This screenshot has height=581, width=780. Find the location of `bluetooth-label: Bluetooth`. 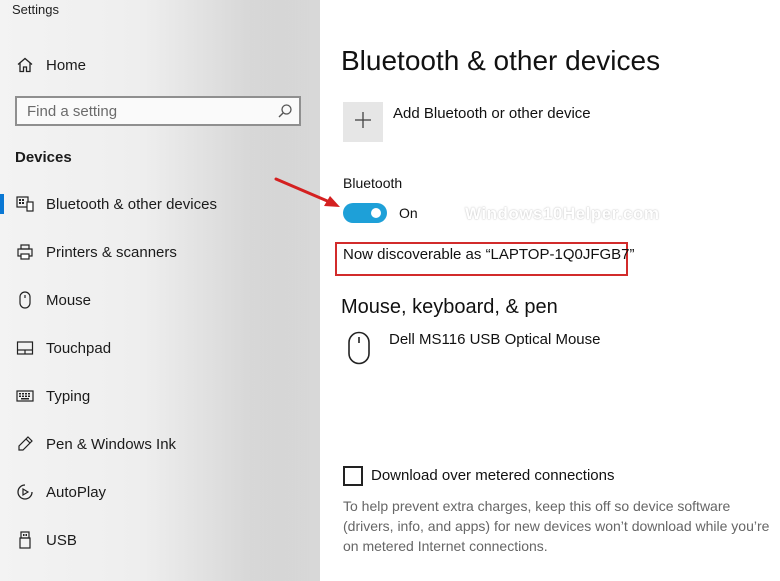

bluetooth-label: Bluetooth is located at coordinates (373, 183).